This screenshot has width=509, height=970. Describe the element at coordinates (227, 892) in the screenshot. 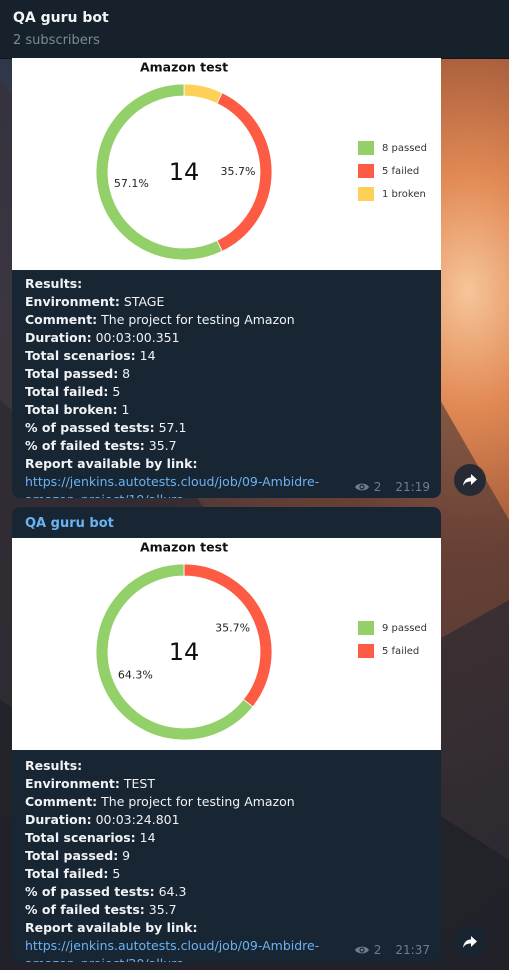

I see `result-line: % of passed tests: 64.3` at that location.